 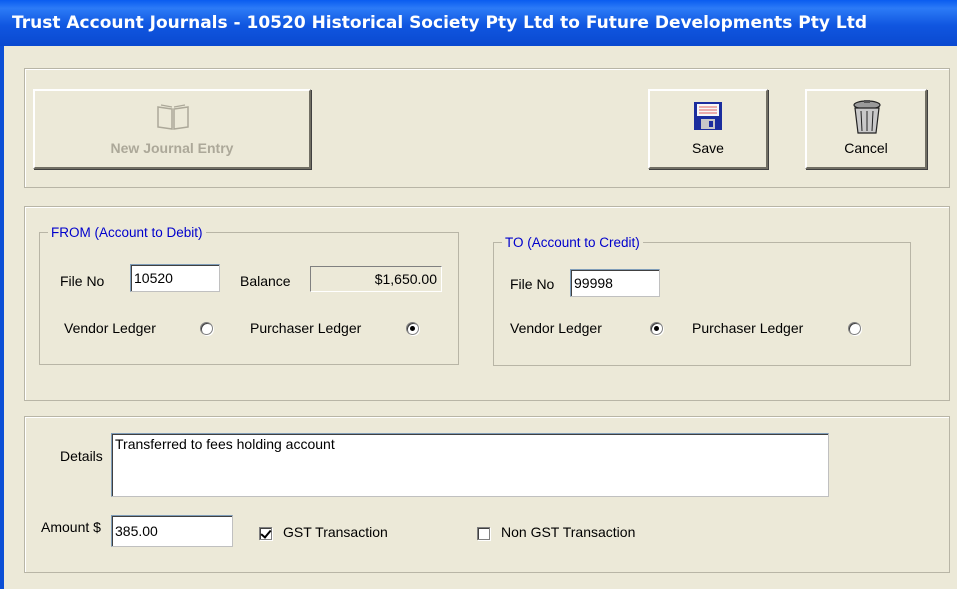 What do you see at coordinates (656, 328) in the screenshot?
I see `to-vendor-ledger-radio` at bounding box center [656, 328].